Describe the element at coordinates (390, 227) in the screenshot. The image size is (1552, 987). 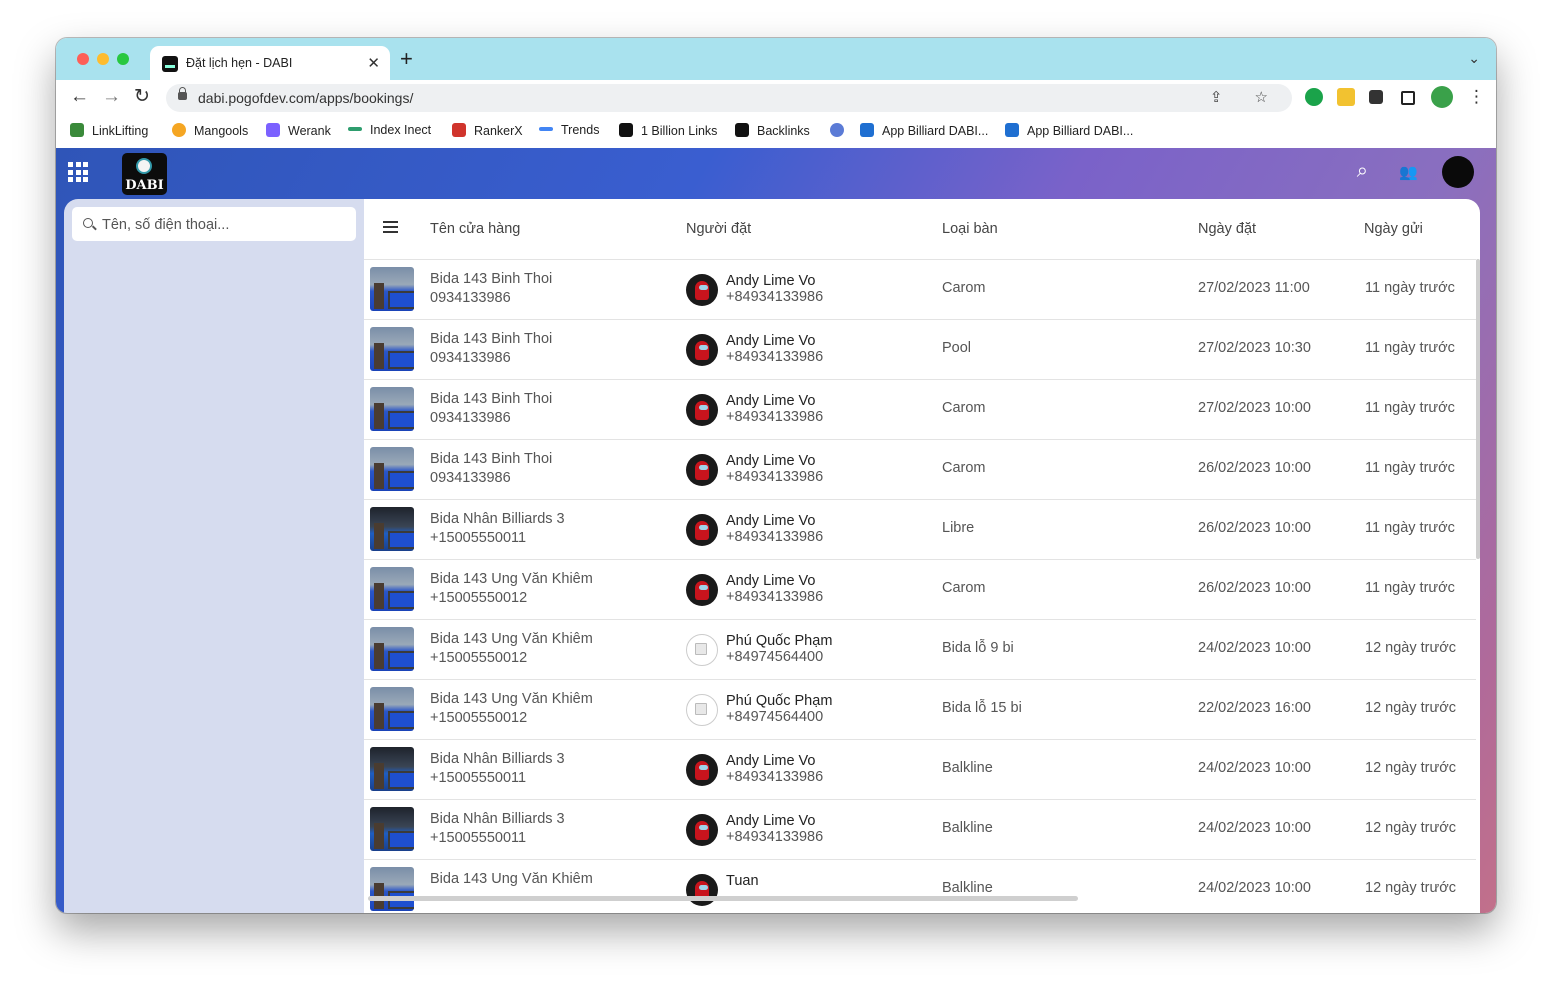
I see `hamburger-menu-icon` at that location.